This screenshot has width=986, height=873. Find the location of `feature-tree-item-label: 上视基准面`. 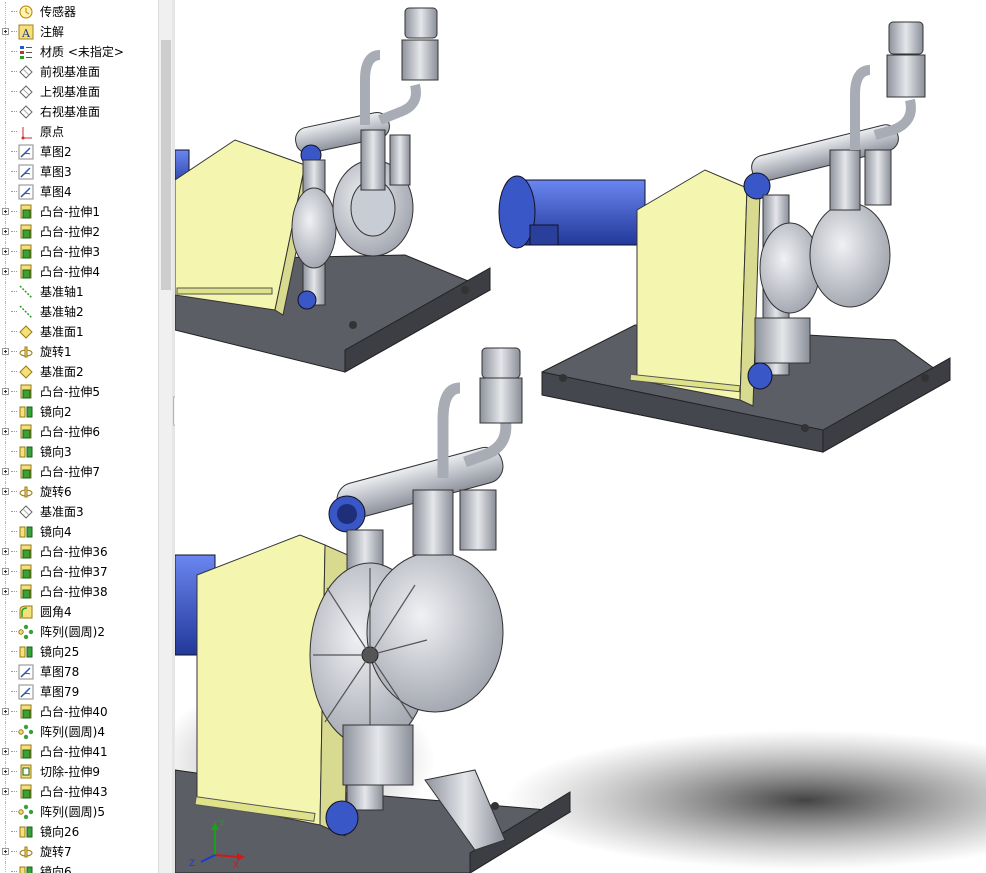

feature-tree-item-label: 上视基准面 is located at coordinates (70, 92).